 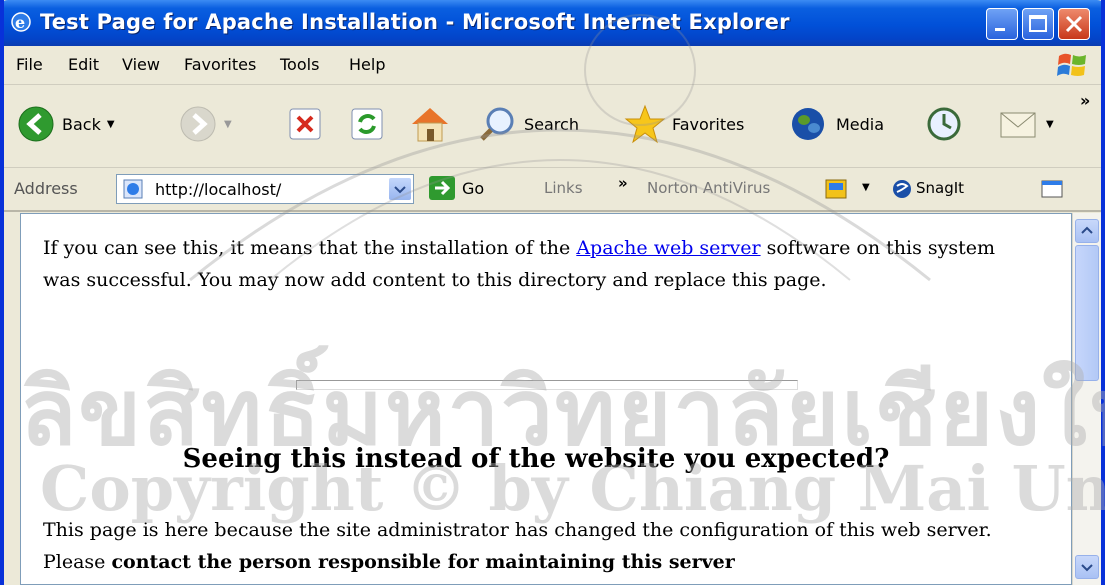 I want to click on apache-link: Apache web server, so click(x=668, y=248).